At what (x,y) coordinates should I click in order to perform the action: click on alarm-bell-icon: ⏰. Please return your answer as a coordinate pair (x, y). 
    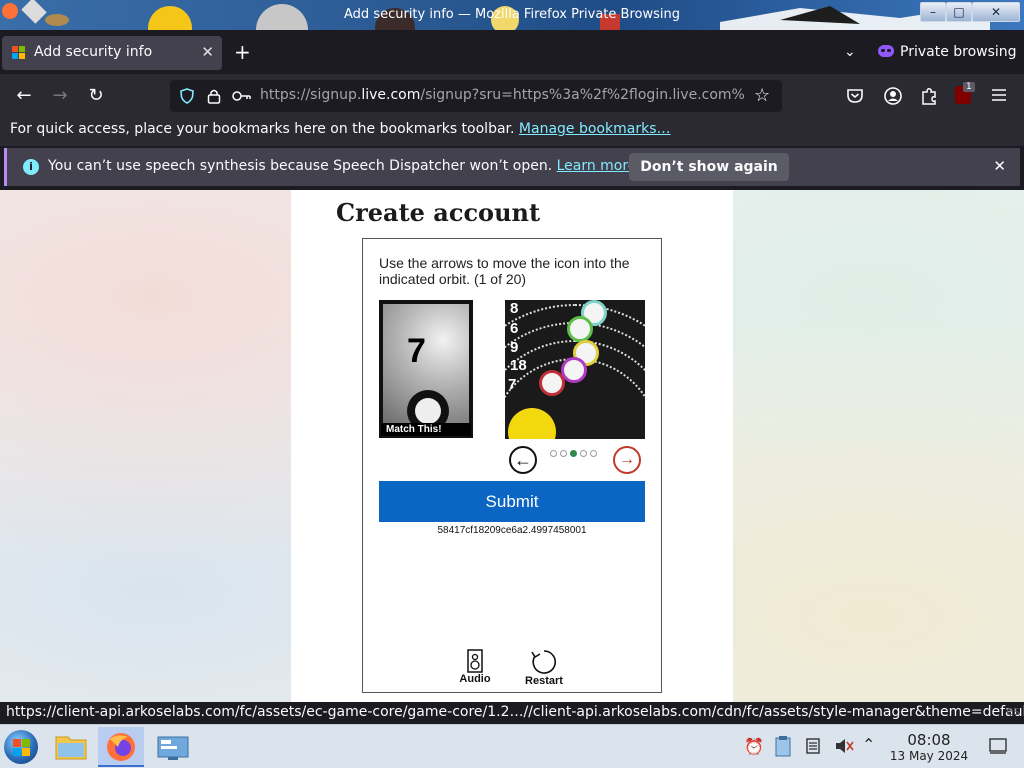
    Looking at the image, I should click on (754, 746).